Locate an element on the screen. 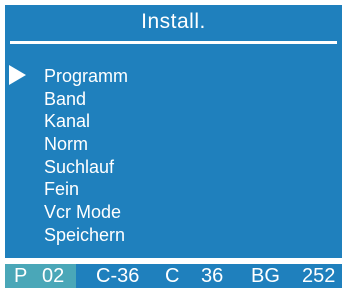 The height and width of the screenshot is (293, 347). title-divider is located at coordinates (173, 42).